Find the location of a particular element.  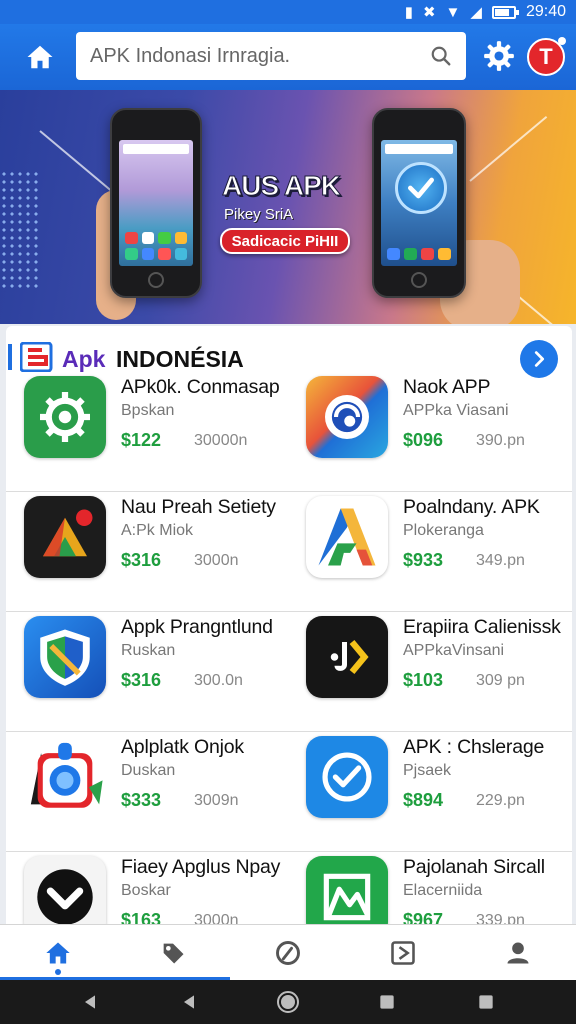

app-card: Naok APP APPka Viasani $096 390.pn is located at coordinates (439, 432).